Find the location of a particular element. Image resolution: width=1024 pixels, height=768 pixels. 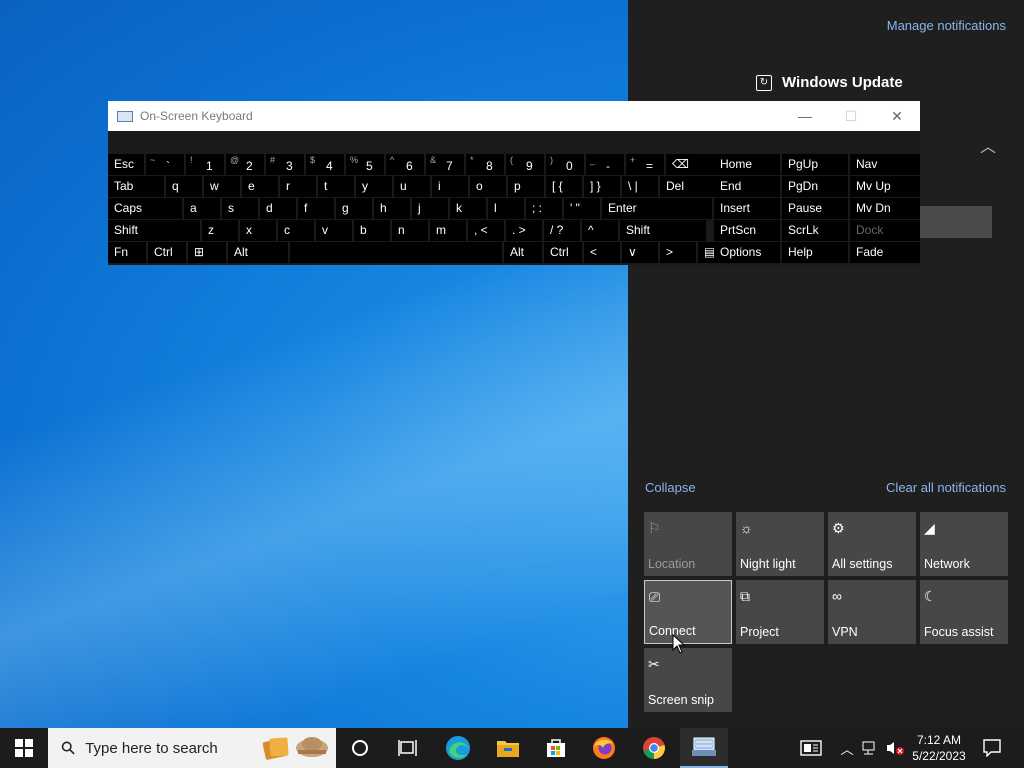

collapse-link: Collapse is located at coordinates (670, 487).